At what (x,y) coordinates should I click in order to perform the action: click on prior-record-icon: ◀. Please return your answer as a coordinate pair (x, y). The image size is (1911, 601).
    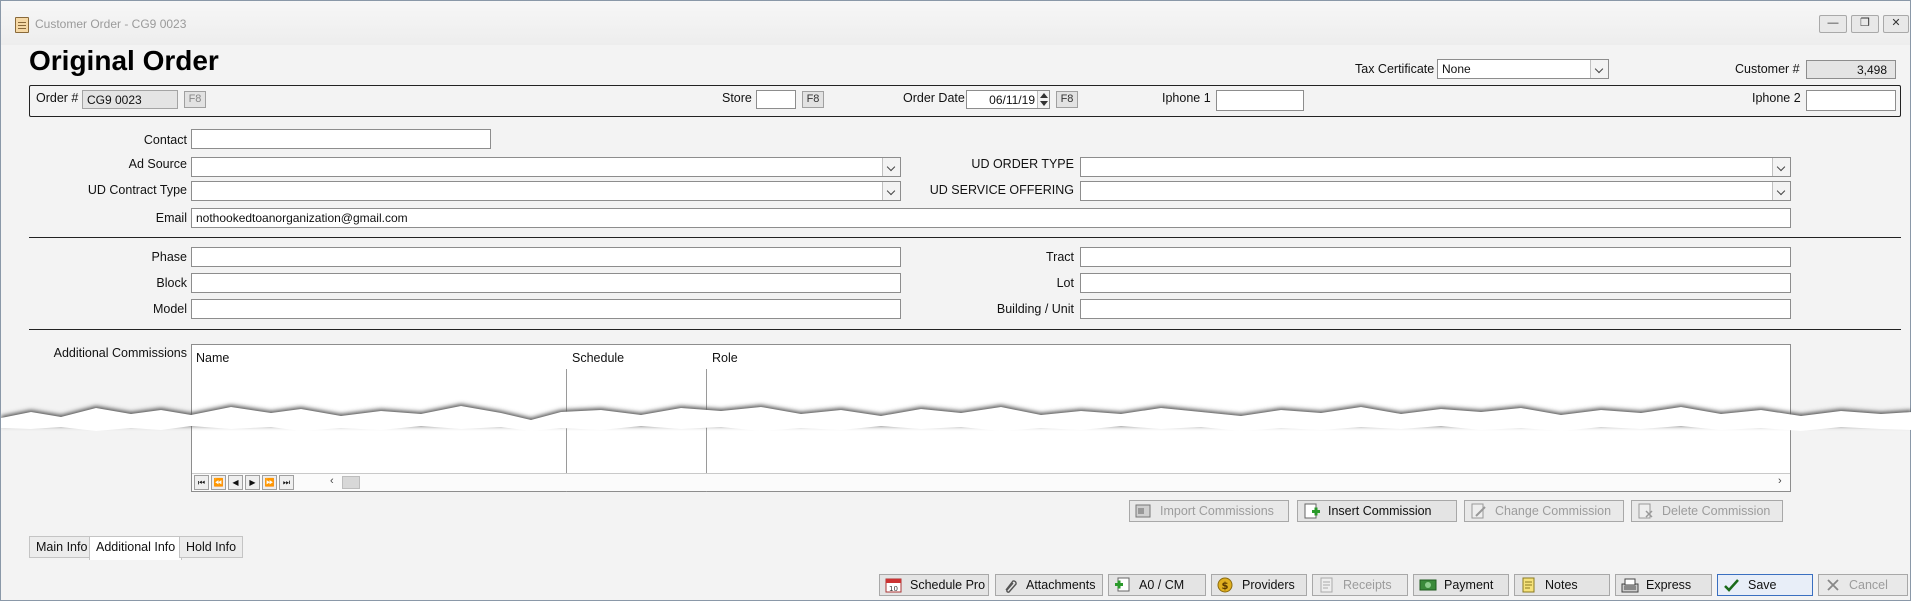
    Looking at the image, I should click on (235, 482).